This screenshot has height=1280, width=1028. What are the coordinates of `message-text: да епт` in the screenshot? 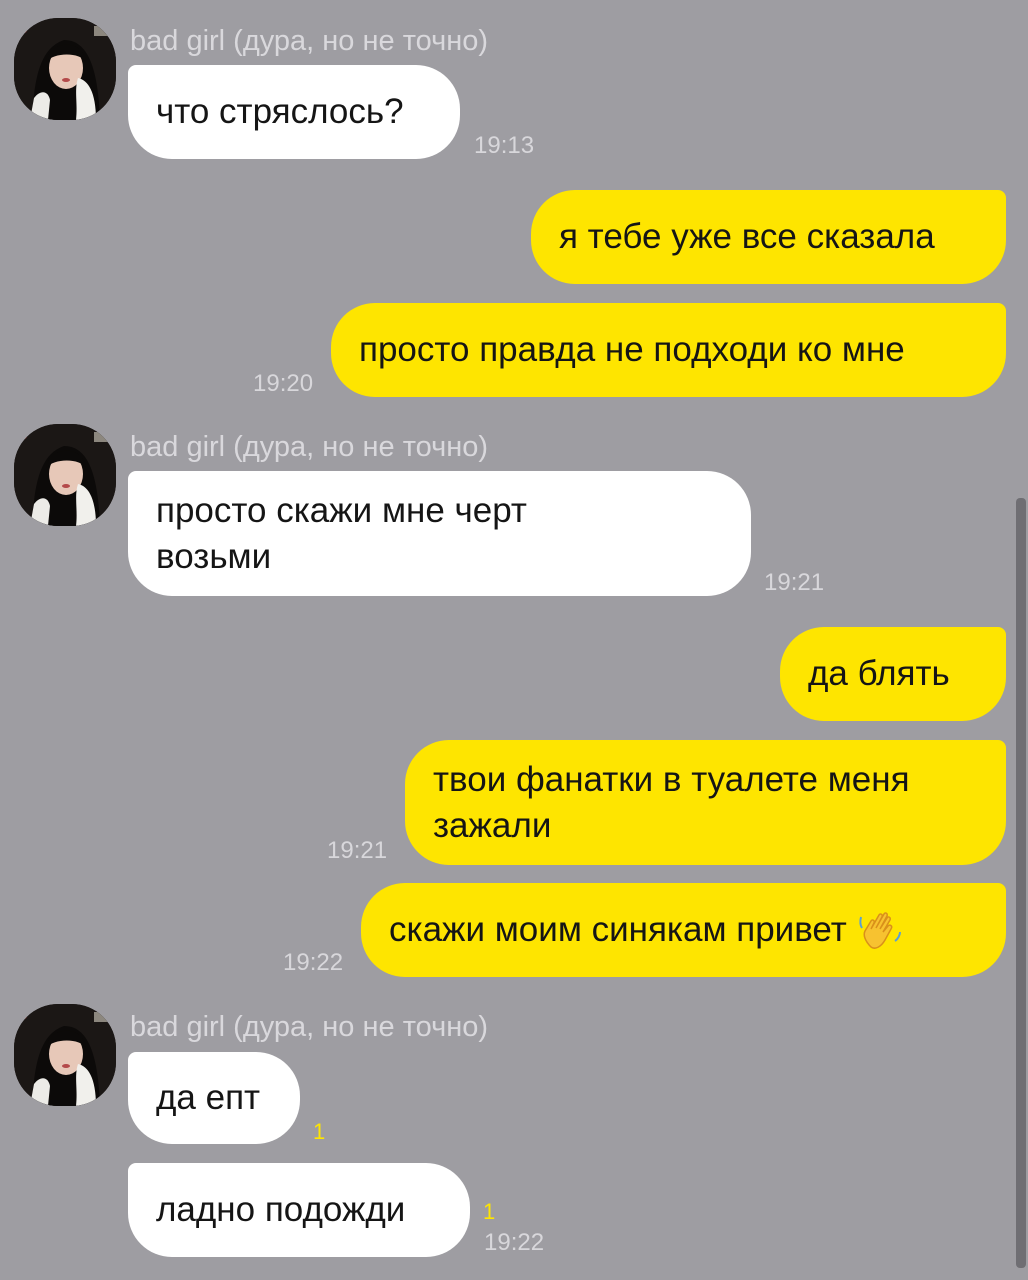 It's located at (208, 1097).